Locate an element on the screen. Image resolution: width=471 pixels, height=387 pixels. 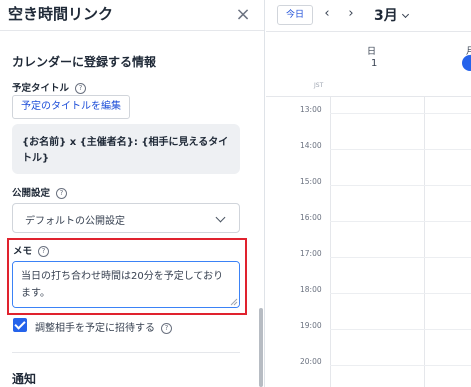
hour-label: 14:00 is located at coordinates (311, 145).